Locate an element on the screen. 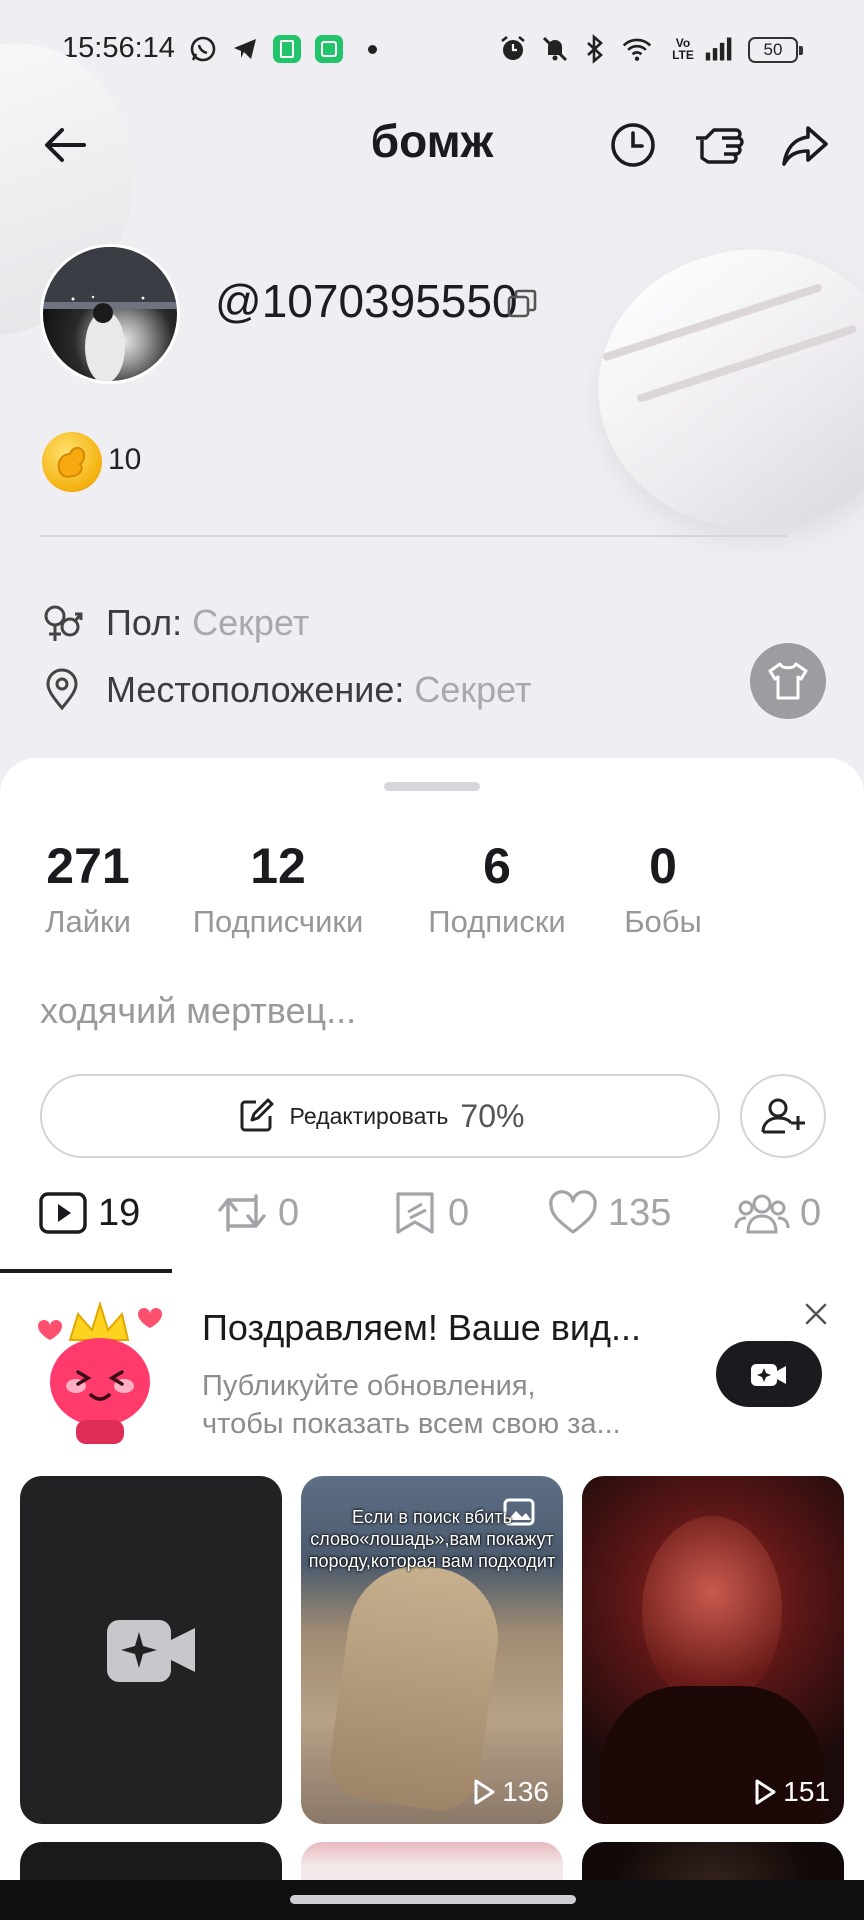  stat-beans-value: 0 is located at coordinates (663, 866).